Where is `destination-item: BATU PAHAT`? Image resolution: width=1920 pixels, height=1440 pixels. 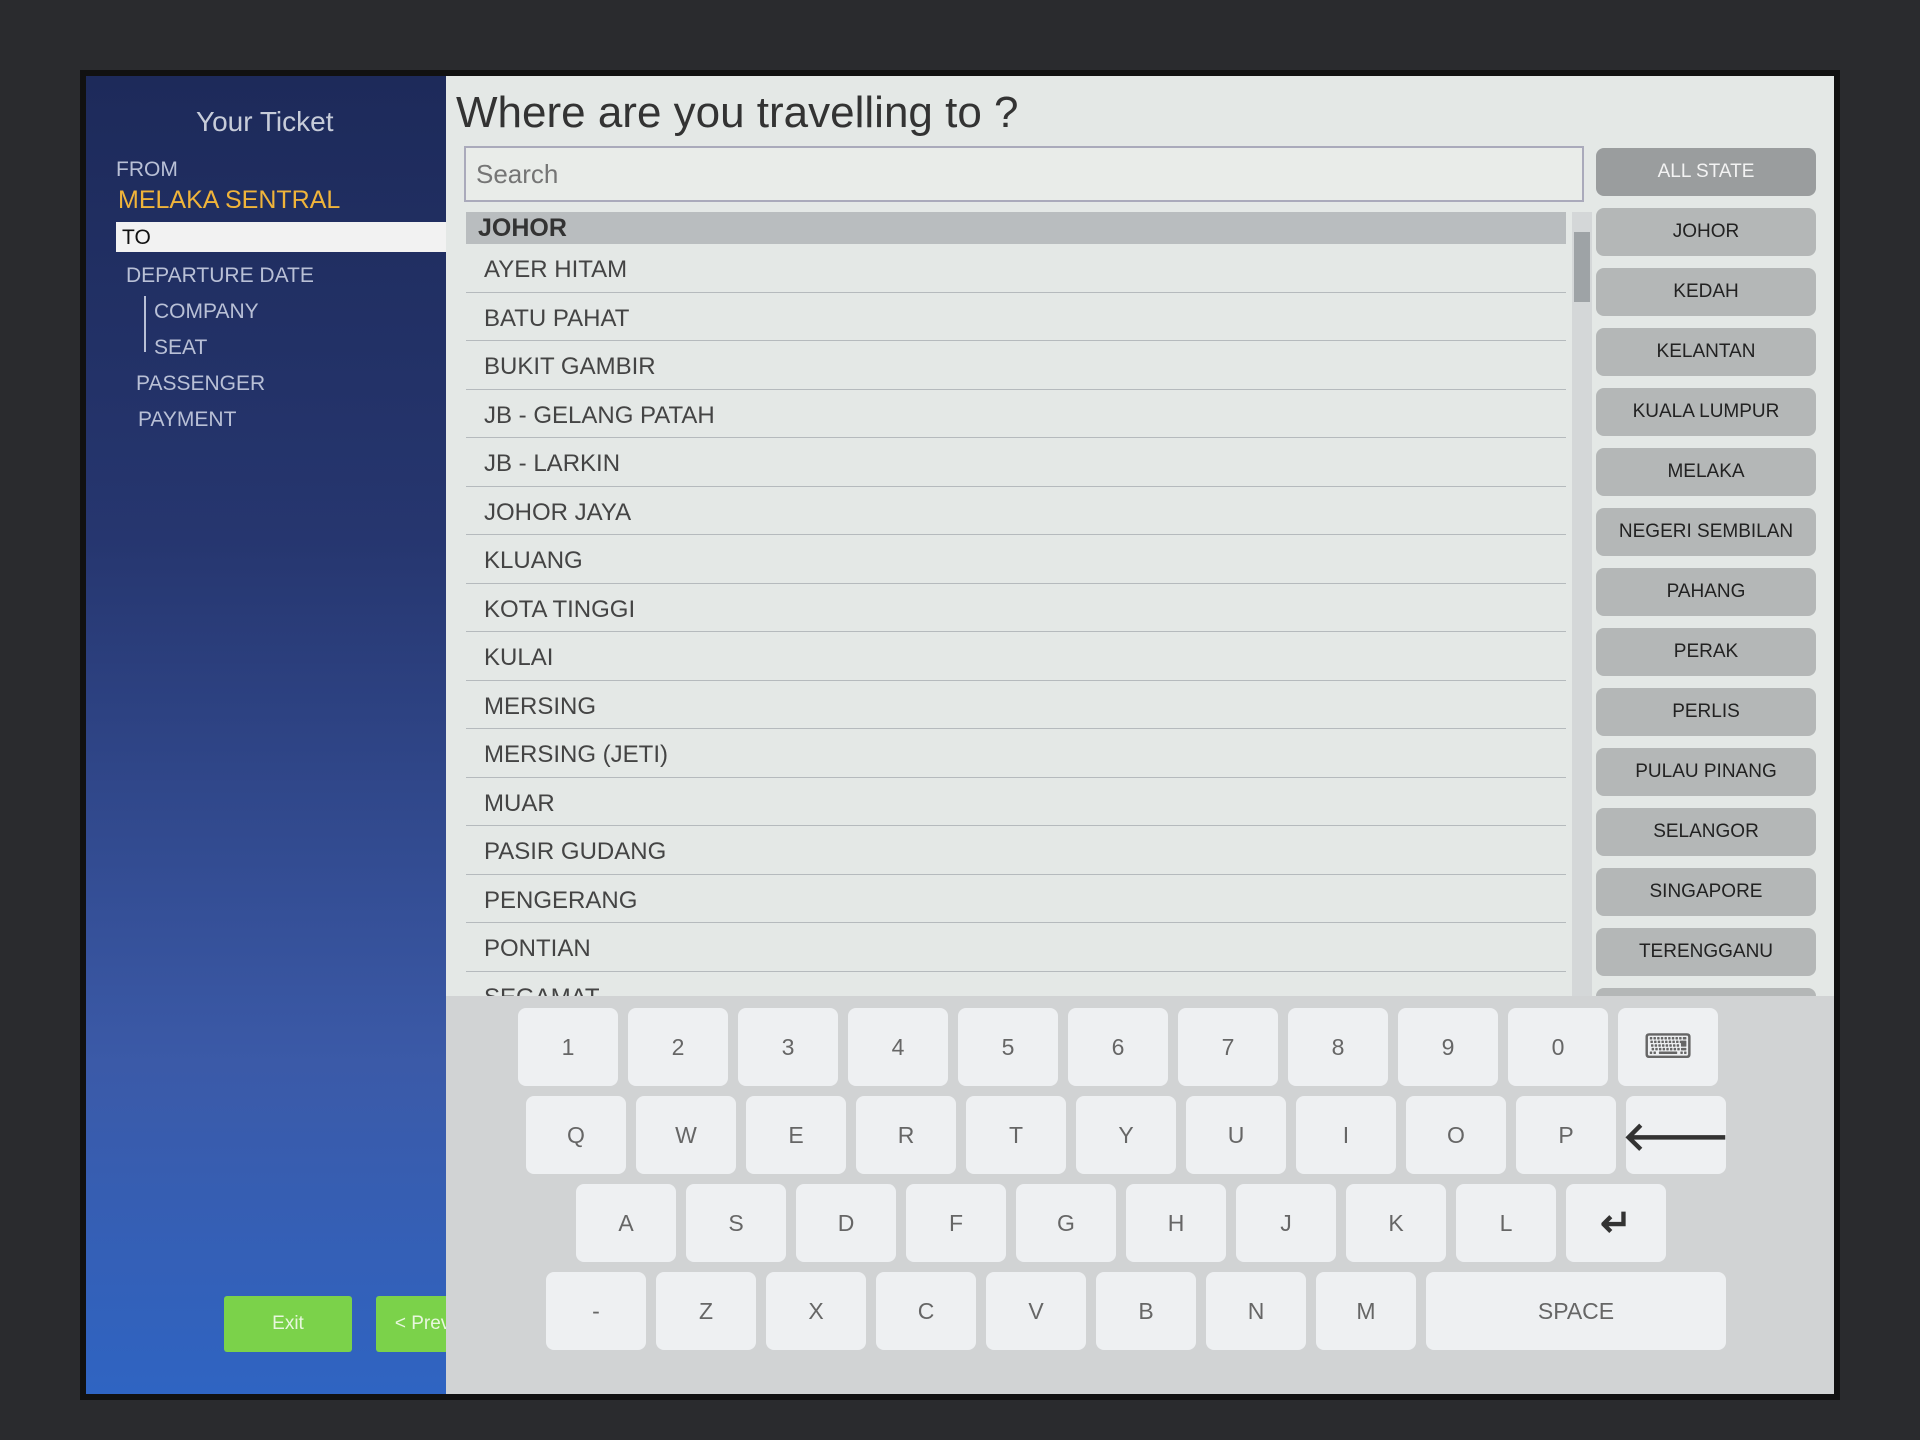
destination-item: BATU PAHAT is located at coordinates (1016, 317).